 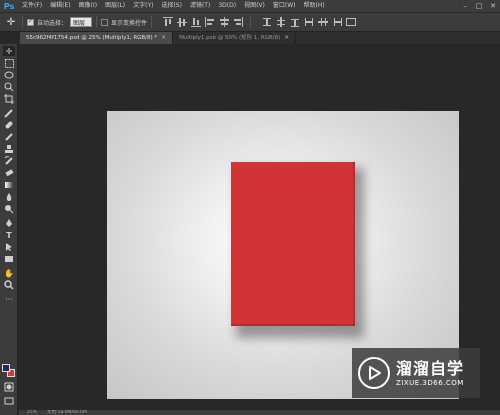 What do you see at coordinates (230, 38) in the screenshot?
I see `tab-label: Multiply1.psb @ 50% (矩形 1, RGB/8)` at bounding box center [230, 38].